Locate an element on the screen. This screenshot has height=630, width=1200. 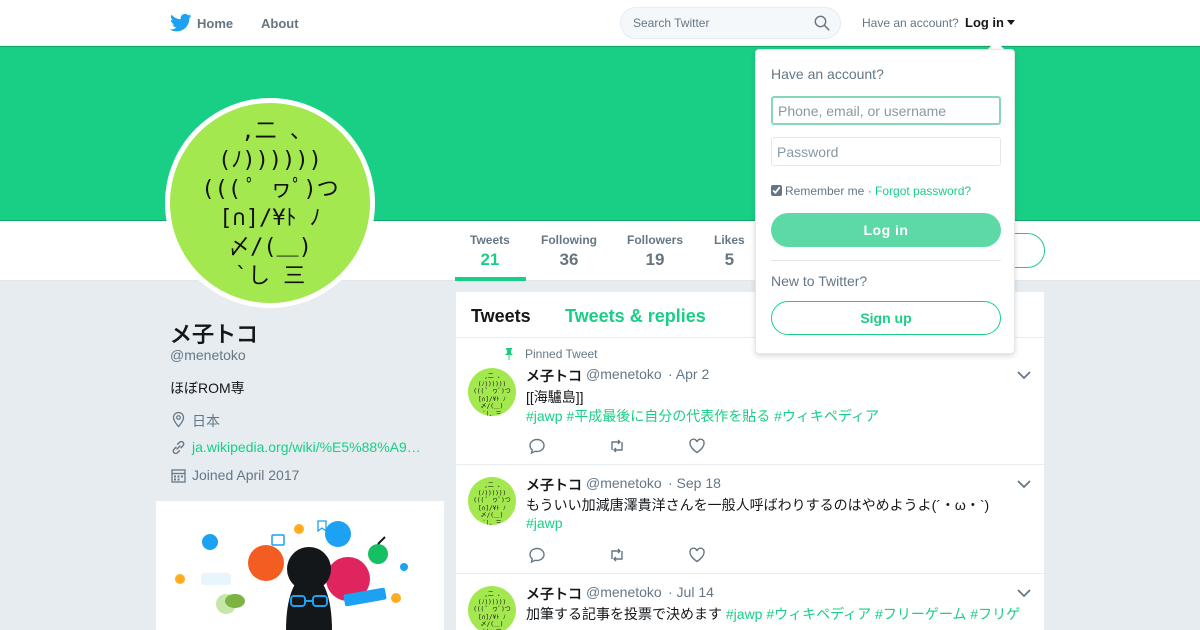
divider is located at coordinates (886, 260).